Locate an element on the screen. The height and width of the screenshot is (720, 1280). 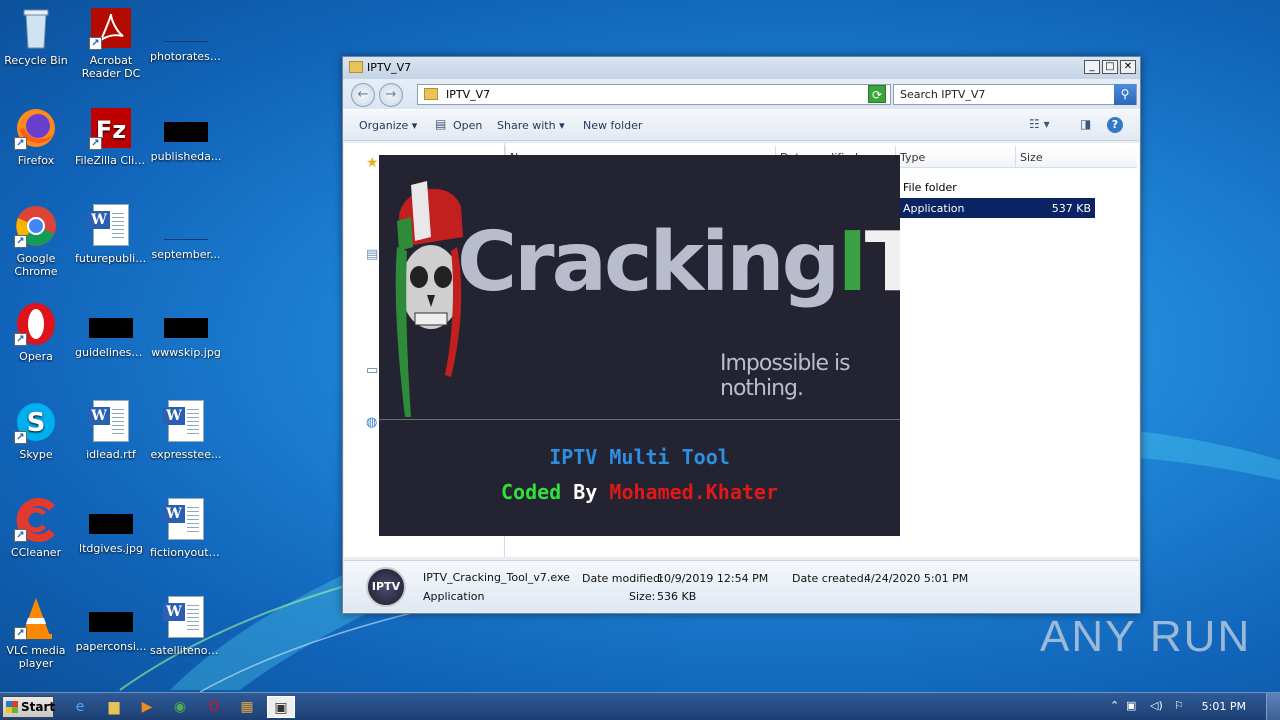
search-icon: ⚲ is located at coordinates (1125, 94).